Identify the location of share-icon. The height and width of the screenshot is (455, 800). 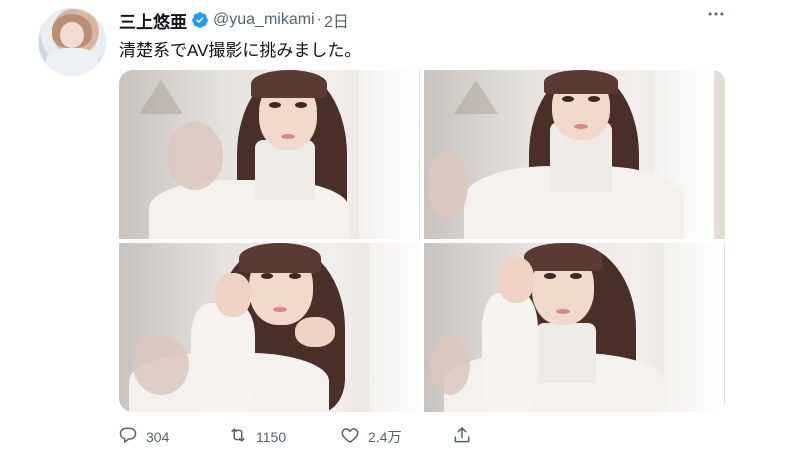
(462, 437).